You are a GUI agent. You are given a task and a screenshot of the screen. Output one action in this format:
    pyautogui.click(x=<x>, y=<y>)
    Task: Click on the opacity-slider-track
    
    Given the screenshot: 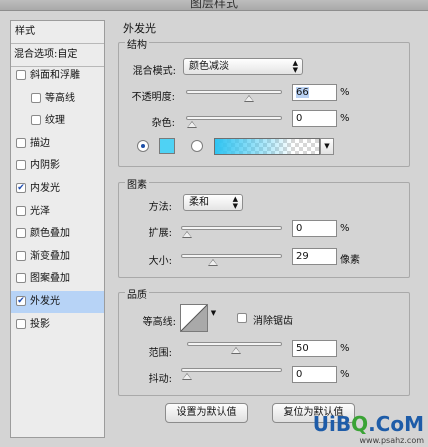 What is the action you would take?
    pyautogui.click(x=234, y=96)
    